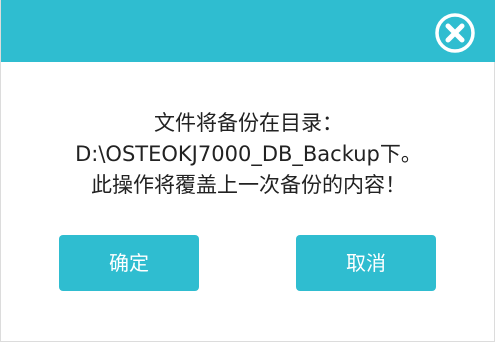 The width and height of the screenshot is (495, 342). I want to click on message-line-backup-location: 文件将备份在目录：, so click(248, 123).